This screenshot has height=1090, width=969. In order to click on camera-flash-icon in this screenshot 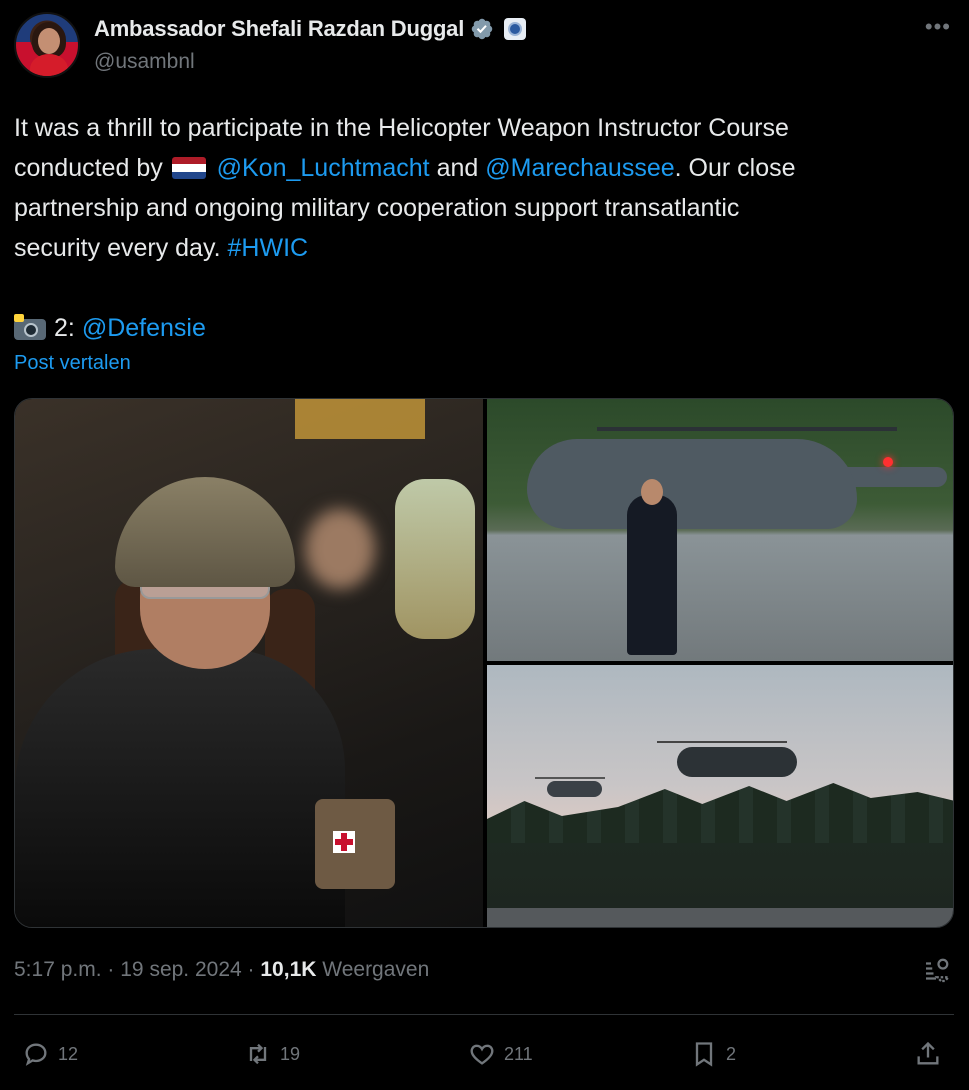, I will do `click(30, 327)`.